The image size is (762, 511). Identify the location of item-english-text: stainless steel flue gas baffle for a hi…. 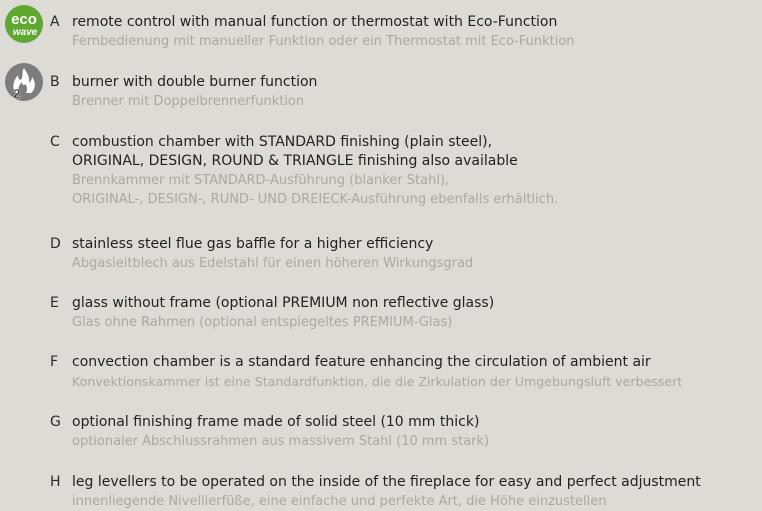
(253, 244).